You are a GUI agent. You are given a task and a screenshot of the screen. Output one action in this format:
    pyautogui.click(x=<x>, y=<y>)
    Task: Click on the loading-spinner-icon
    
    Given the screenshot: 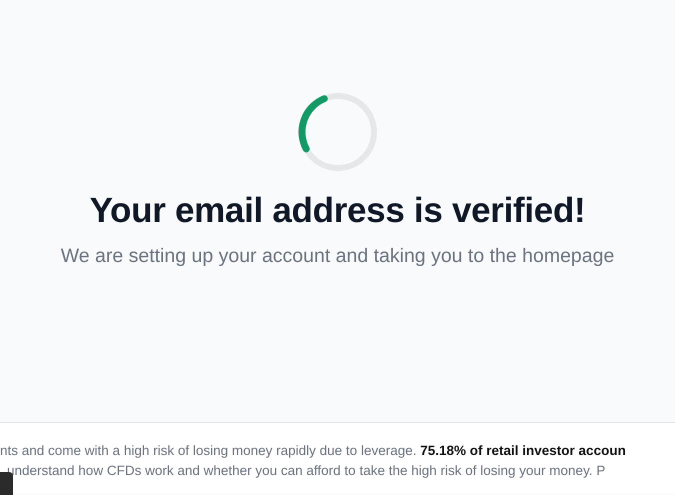 What is the action you would take?
    pyautogui.click(x=337, y=132)
    